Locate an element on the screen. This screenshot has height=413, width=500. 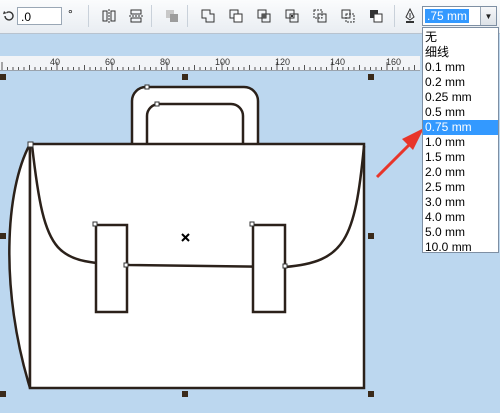
ruler-label: 120 is located at coordinates (283, 62).